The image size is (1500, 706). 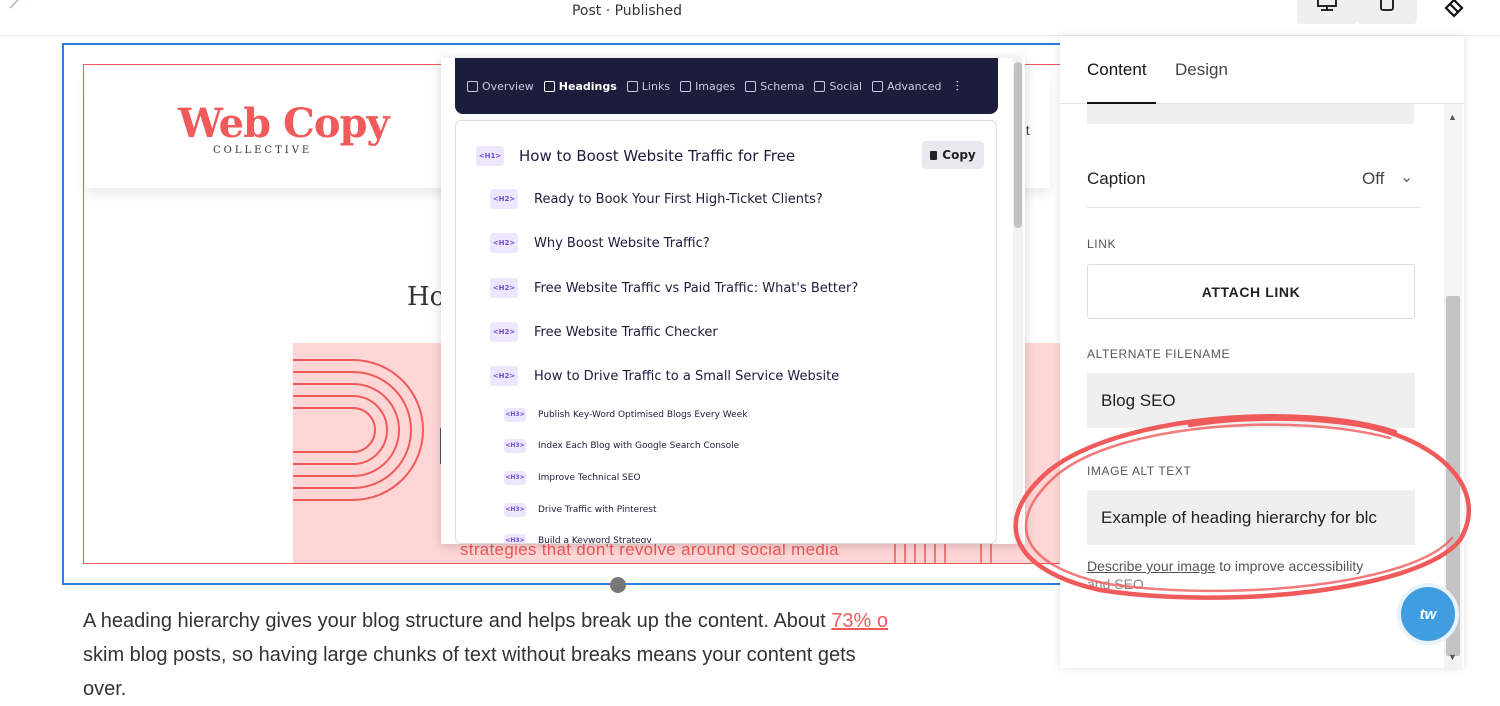 I want to click on image-icon, so click(x=686, y=86).